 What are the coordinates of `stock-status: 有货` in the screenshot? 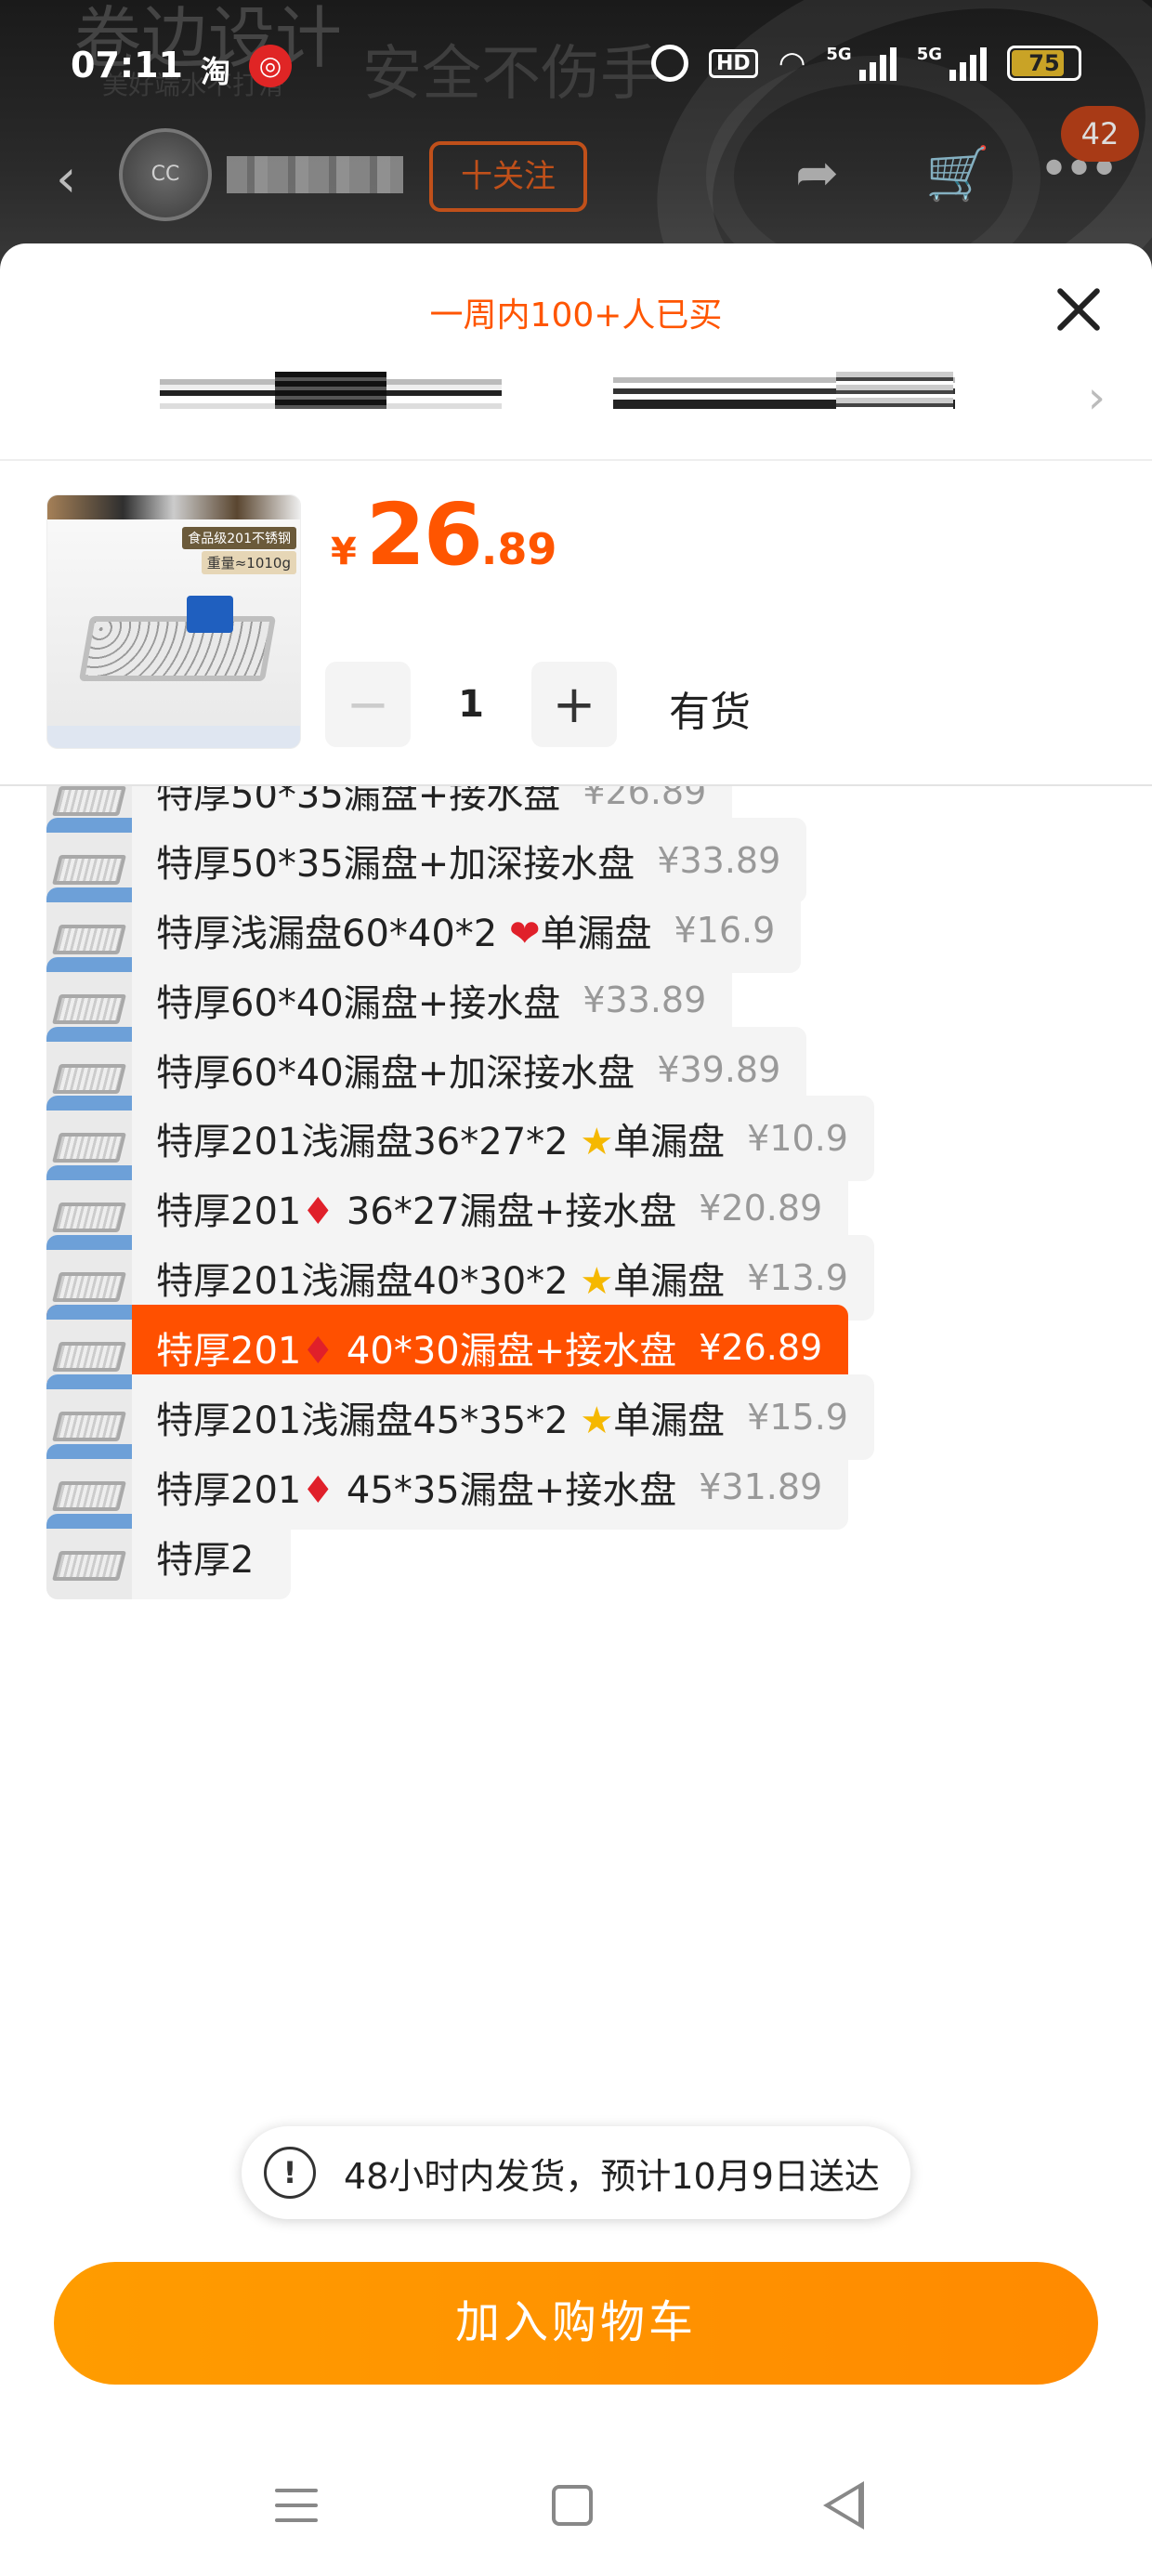 It's located at (710, 712).